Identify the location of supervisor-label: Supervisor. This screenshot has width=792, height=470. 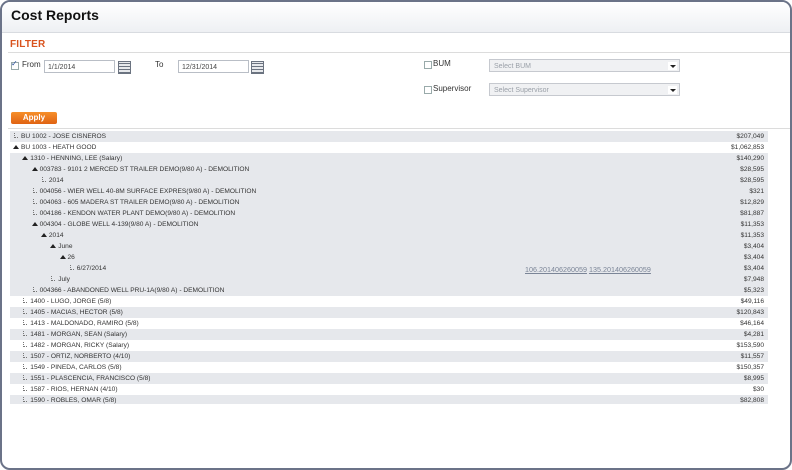
(452, 88).